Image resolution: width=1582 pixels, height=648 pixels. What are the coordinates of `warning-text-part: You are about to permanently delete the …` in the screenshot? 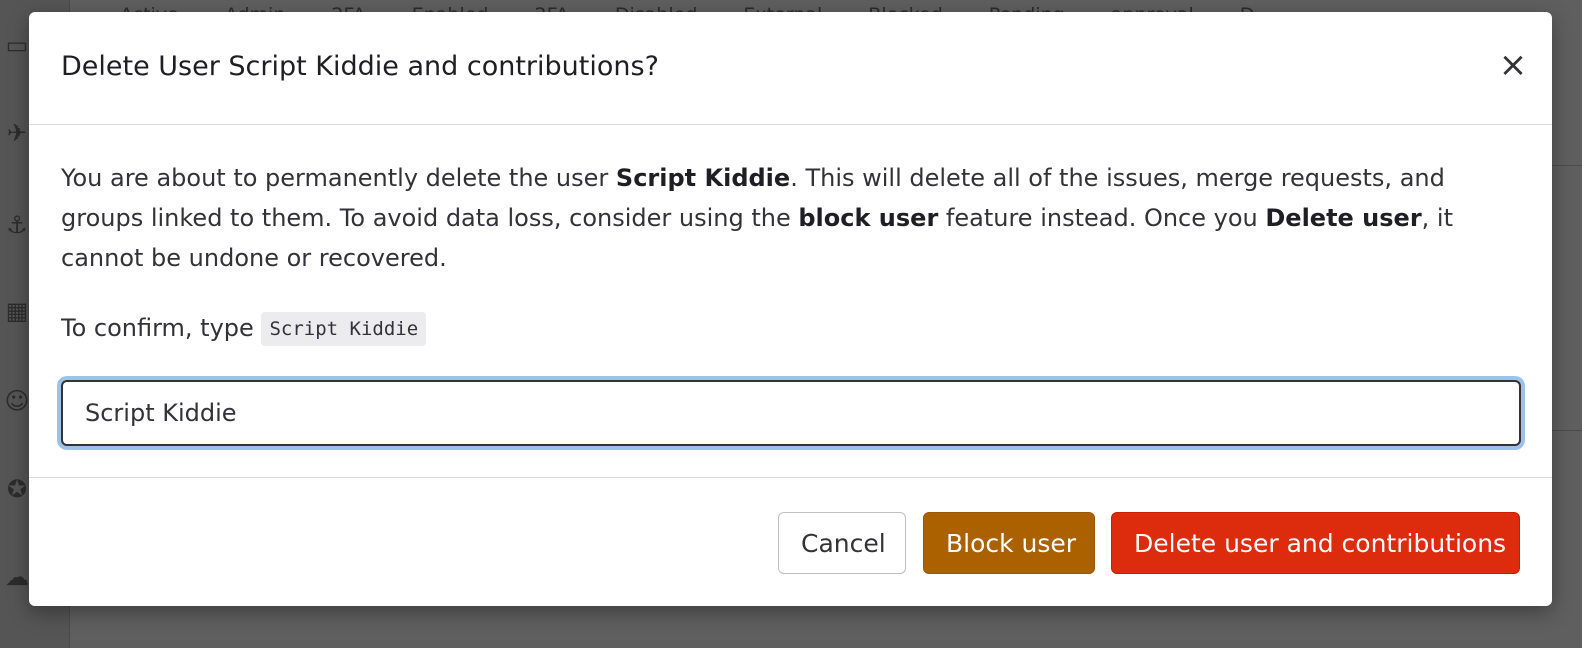 It's located at (338, 178).